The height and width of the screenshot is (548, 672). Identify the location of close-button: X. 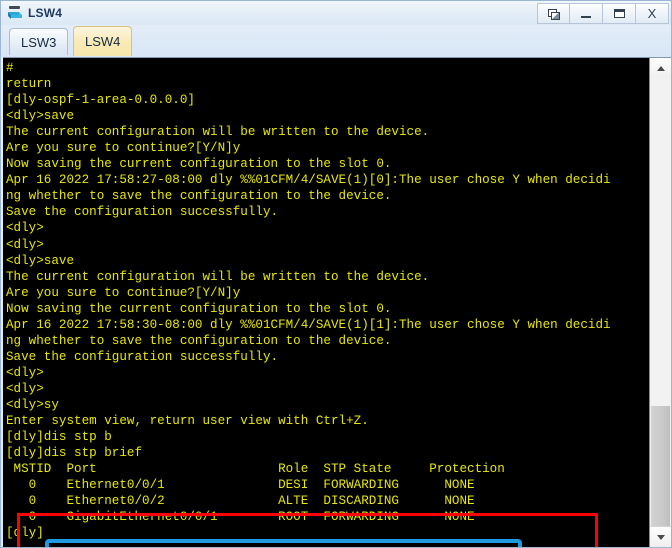
(652, 13).